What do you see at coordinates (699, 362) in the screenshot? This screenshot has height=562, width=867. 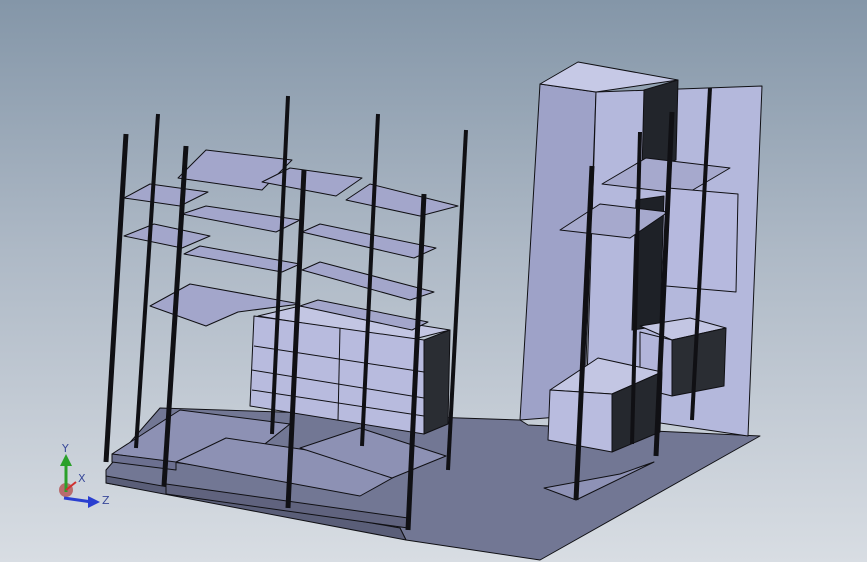 I see `right-drawer-upper-side` at bounding box center [699, 362].